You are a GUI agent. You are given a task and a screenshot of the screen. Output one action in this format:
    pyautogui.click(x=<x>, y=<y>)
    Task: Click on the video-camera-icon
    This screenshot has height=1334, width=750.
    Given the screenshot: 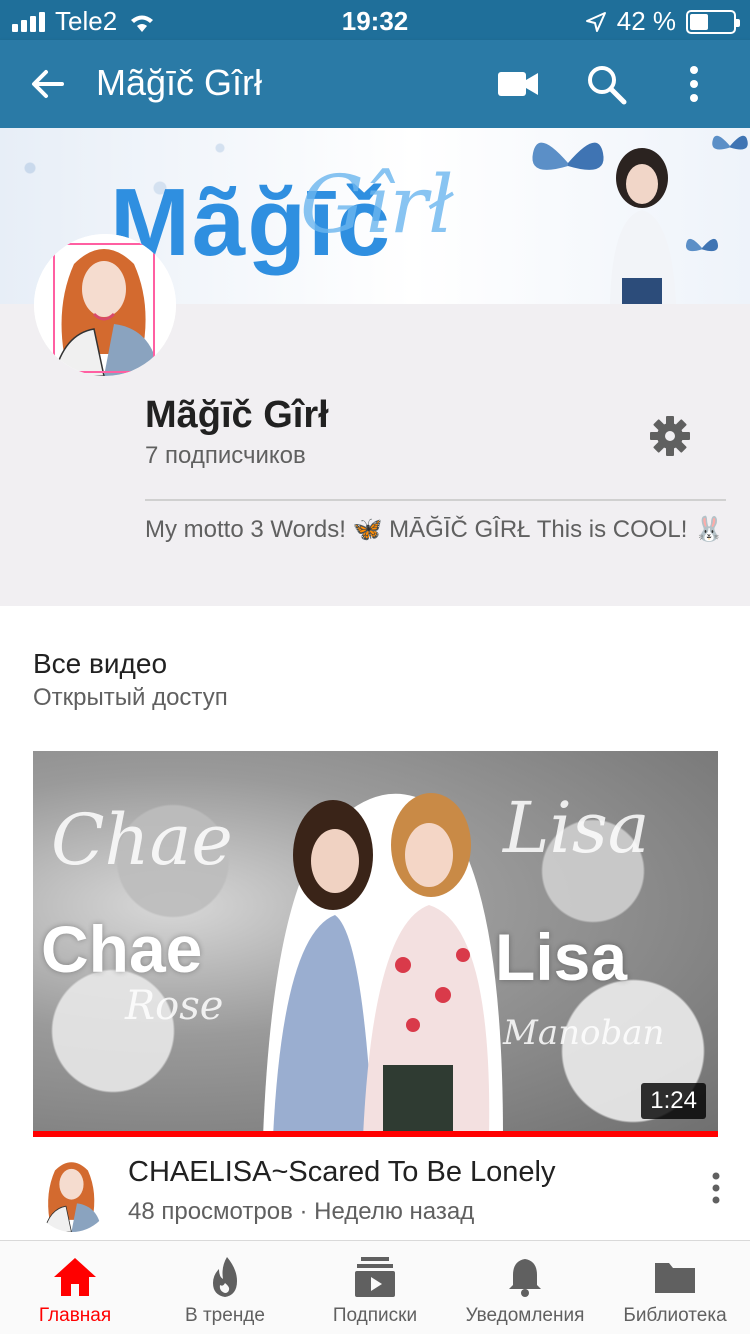 What is the action you would take?
    pyautogui.click(x=518, y=84)
    